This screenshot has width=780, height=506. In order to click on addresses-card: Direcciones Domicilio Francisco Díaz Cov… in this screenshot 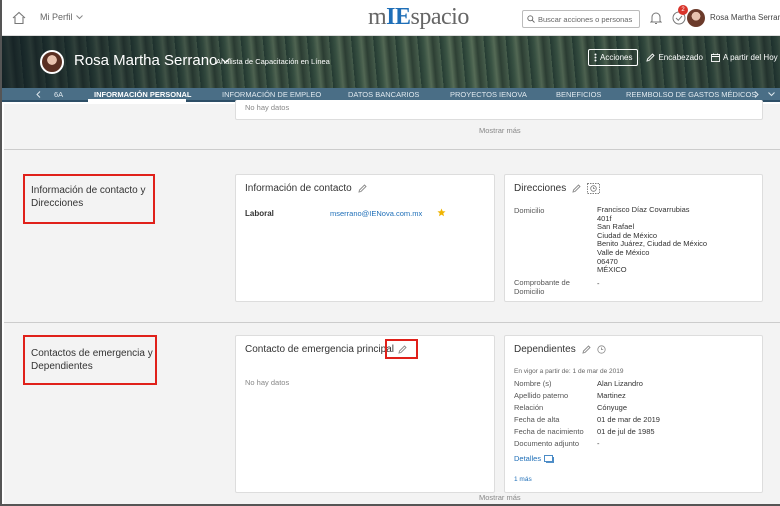, I will do `click(633, 238)`.